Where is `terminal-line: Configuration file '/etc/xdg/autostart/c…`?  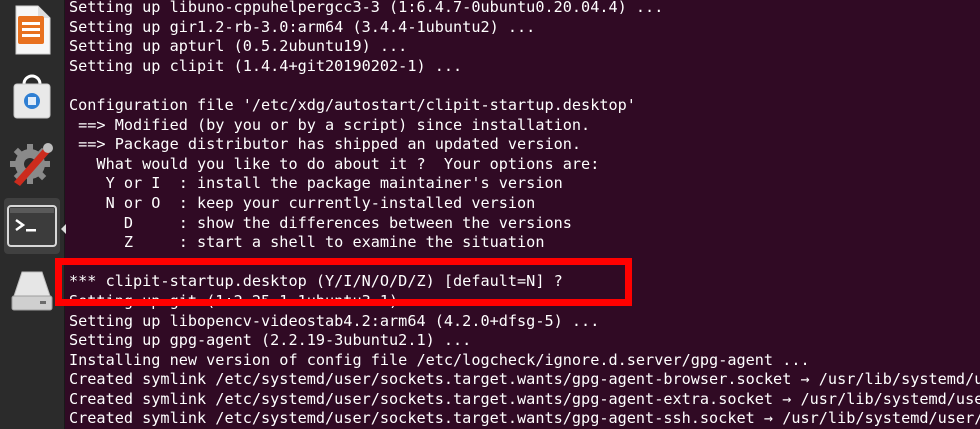 terminal-line: Configuration file '/etc/xdg/autostart/c… is located at coordinates (352, 104).